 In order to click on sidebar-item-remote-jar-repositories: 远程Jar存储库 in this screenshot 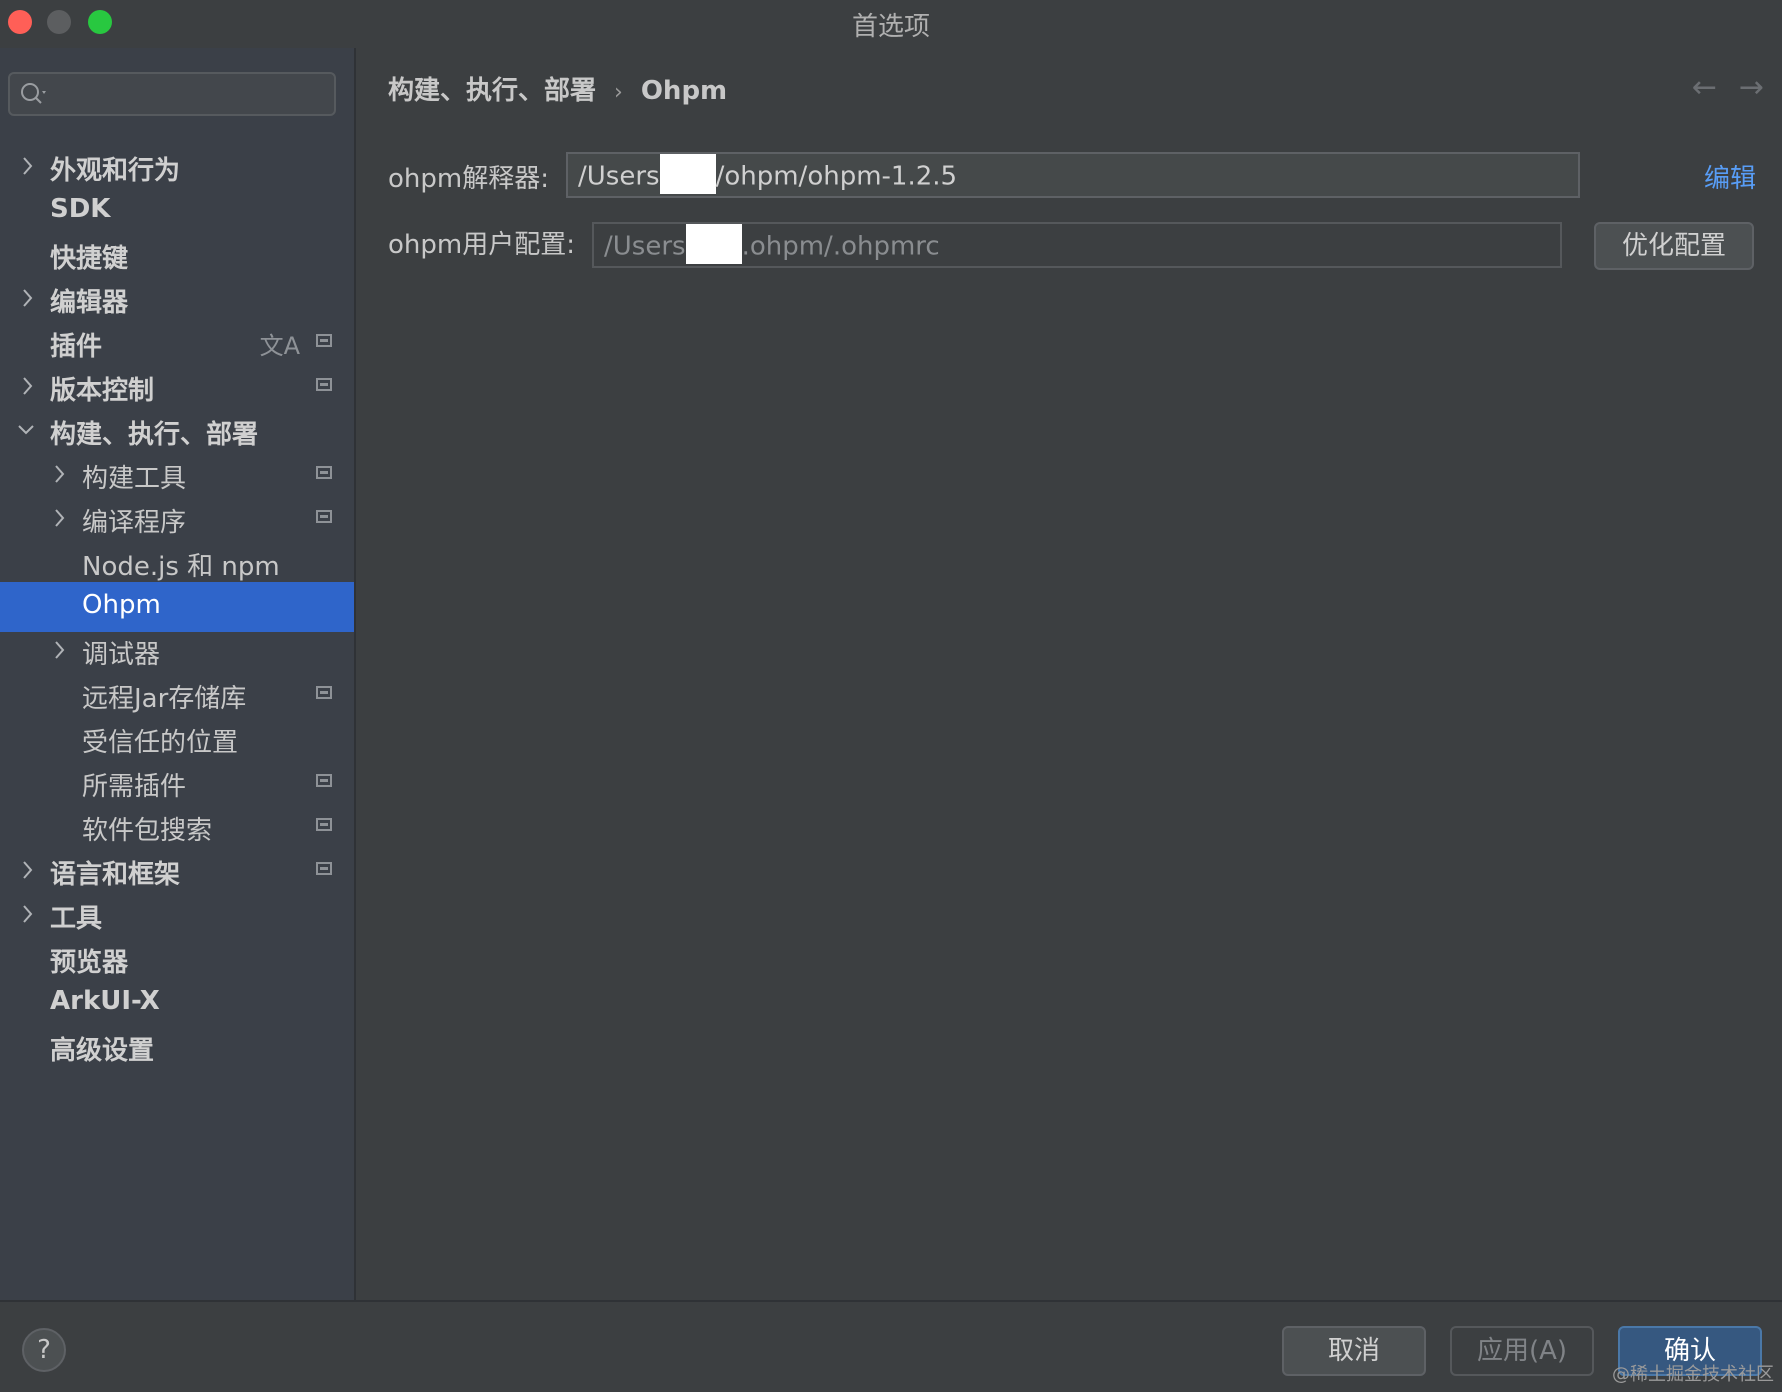, I will do `click(177, 695)`.